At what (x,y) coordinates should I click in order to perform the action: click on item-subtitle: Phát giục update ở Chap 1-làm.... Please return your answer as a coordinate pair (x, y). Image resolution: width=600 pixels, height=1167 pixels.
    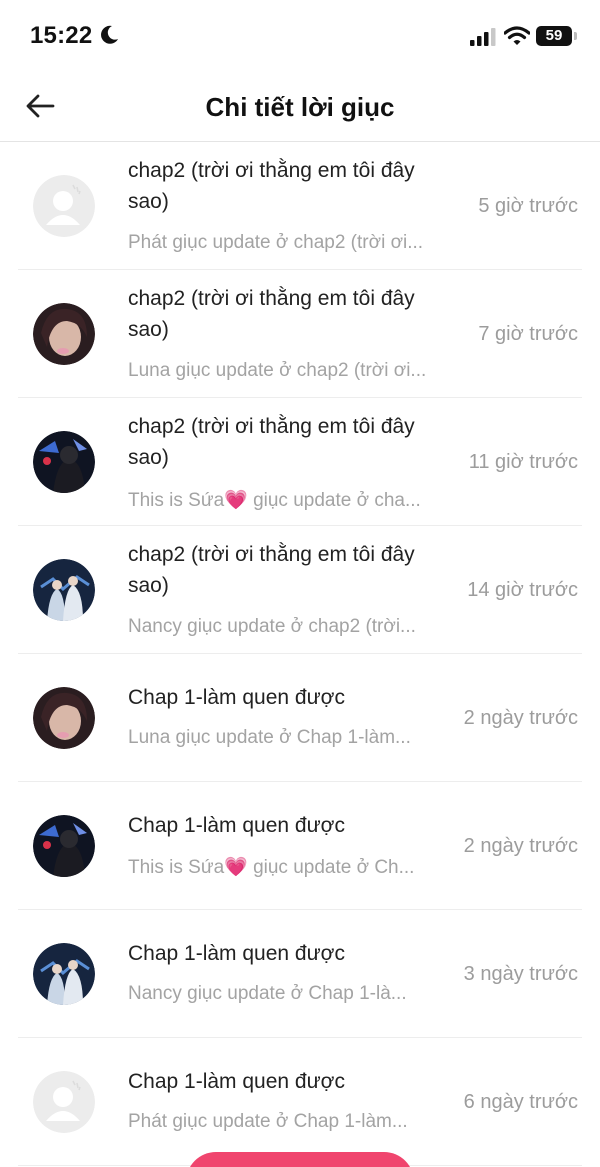
    Looking at the image, I should click on (268, 1121).